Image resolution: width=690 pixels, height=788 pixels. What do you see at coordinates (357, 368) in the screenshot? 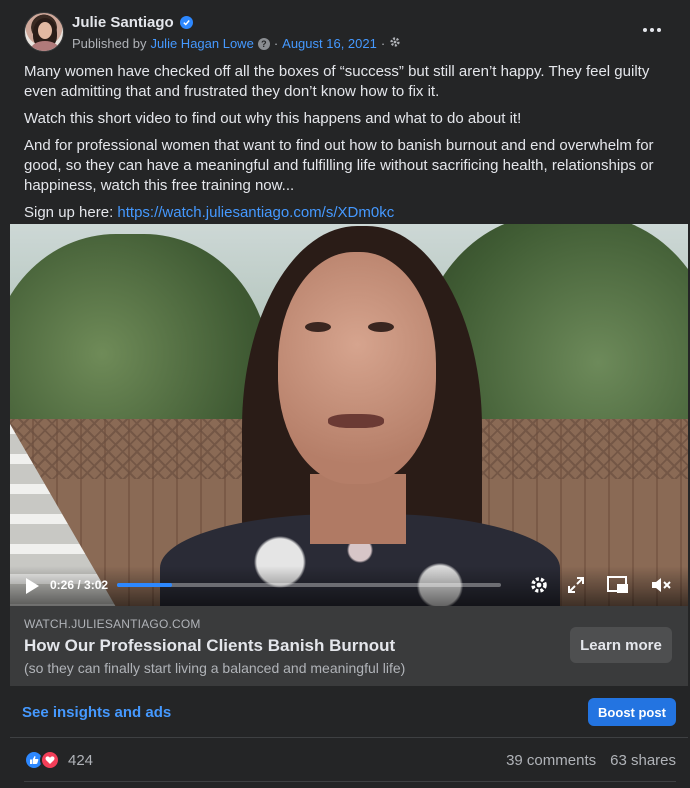
I see `video-person-face` at bounding box center [357, 368].